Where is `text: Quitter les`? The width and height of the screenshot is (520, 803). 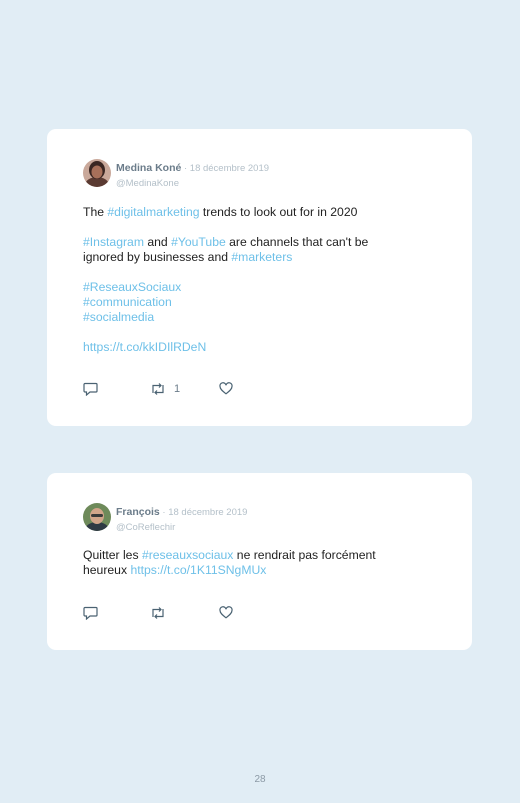
text: Quitter les is located at coordinates (112, 555).